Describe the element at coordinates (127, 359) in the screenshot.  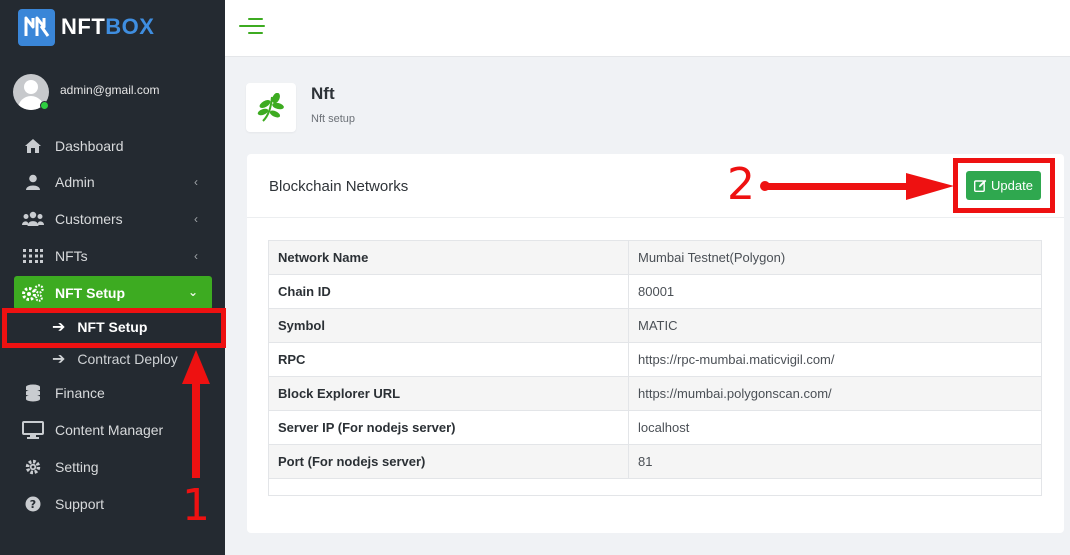
I see `submenu-item-label: Contract Deploy` at that location.